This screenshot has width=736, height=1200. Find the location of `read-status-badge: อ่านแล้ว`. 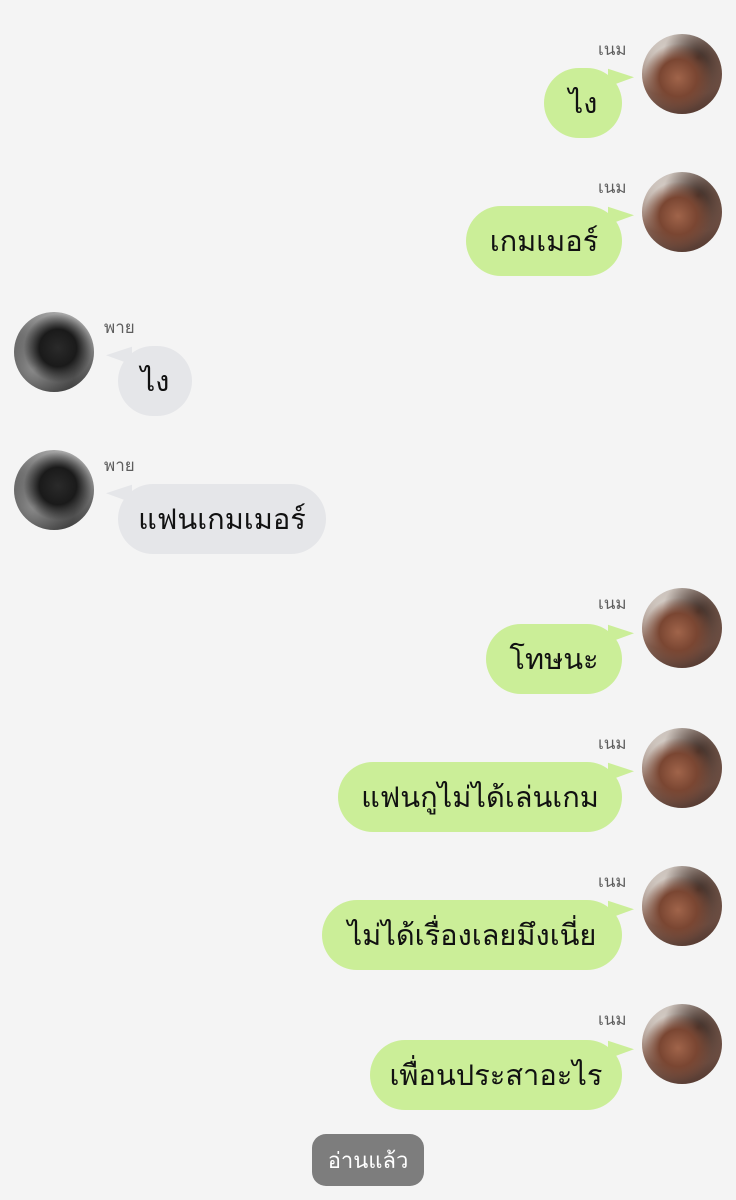

read-status-badge: อ่านแล้ว is located at coordinates (368, 1160).